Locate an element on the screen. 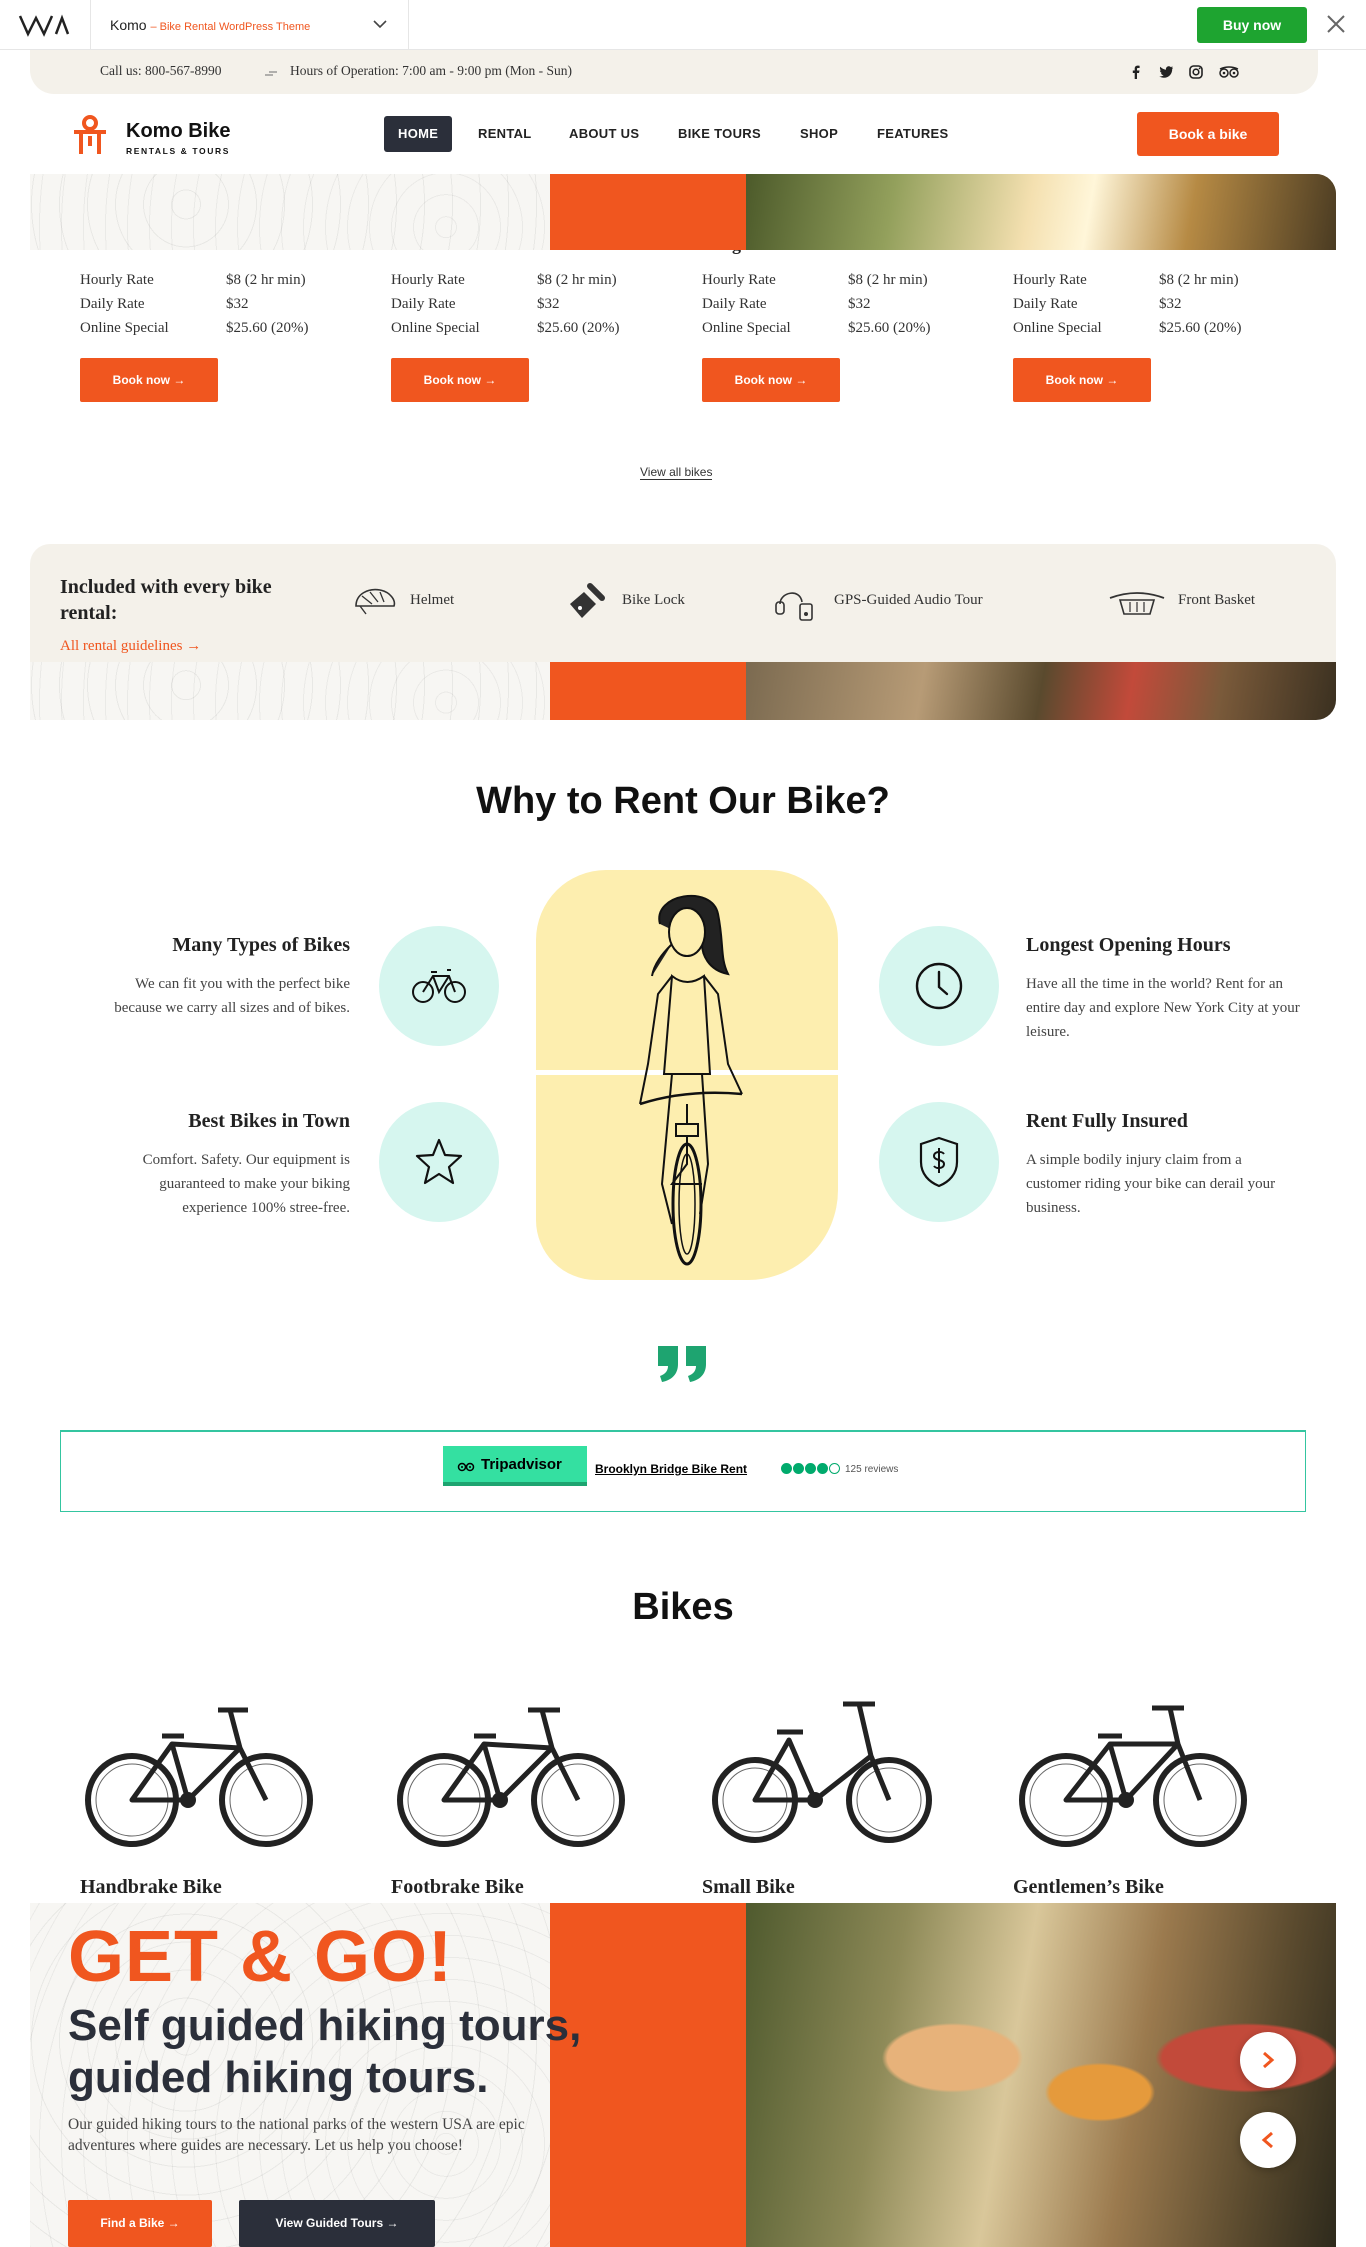  instagram-icon is located at coordinates (1196, 72).